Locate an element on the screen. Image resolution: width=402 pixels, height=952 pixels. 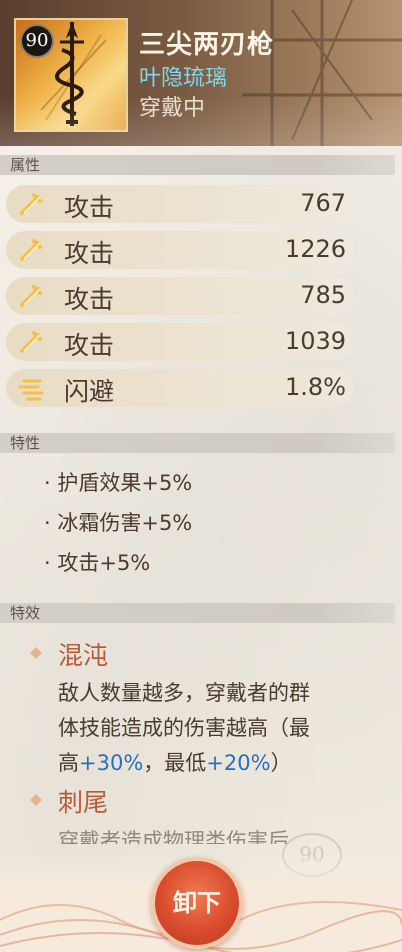
attribute-value: 1.8% is located at coordinates (315, 387).